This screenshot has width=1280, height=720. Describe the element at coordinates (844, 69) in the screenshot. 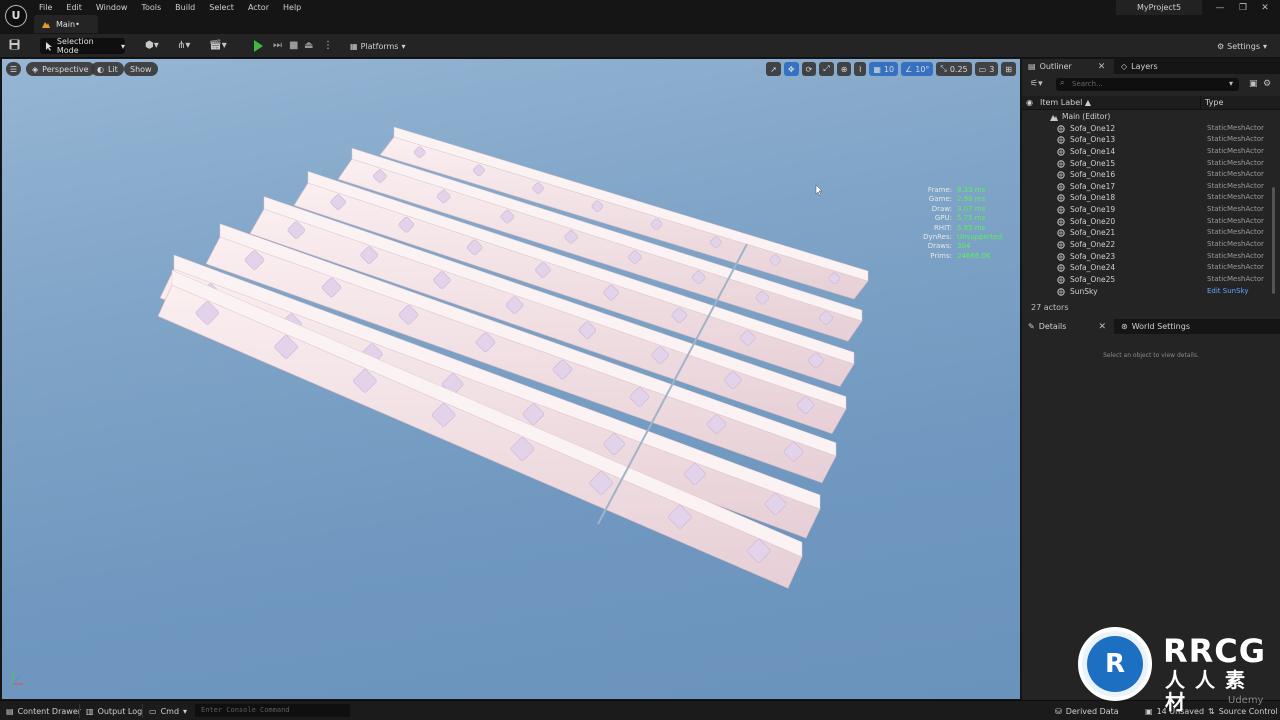

I see `world-space-icon: ⊕` at that location.